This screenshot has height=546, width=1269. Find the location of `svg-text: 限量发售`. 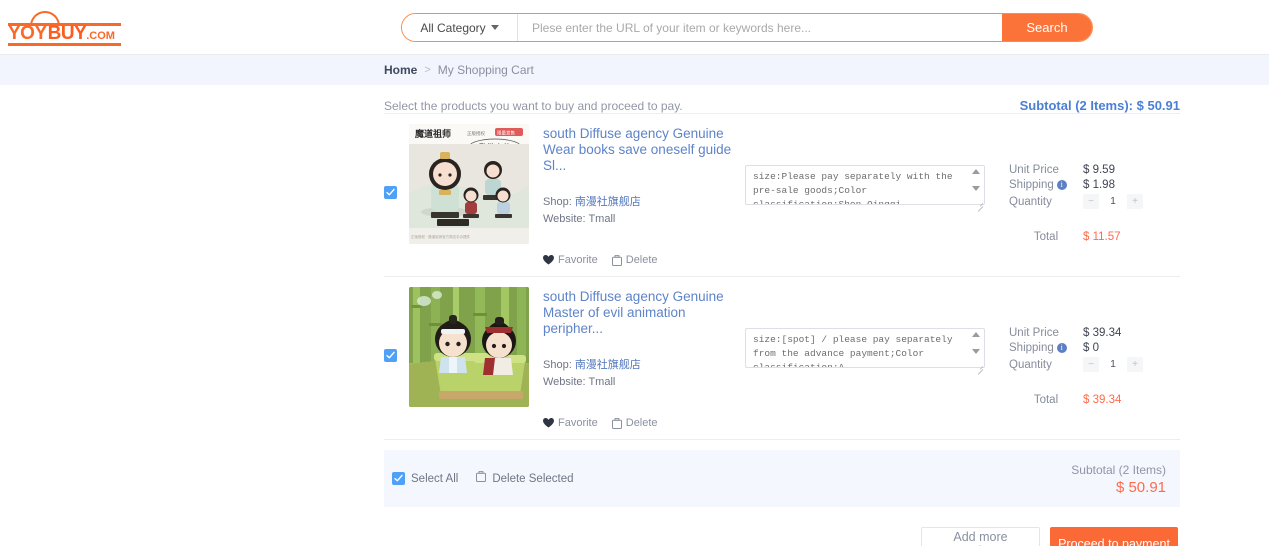

svg-text: 限量发售 is located at coordinates (506, 133).